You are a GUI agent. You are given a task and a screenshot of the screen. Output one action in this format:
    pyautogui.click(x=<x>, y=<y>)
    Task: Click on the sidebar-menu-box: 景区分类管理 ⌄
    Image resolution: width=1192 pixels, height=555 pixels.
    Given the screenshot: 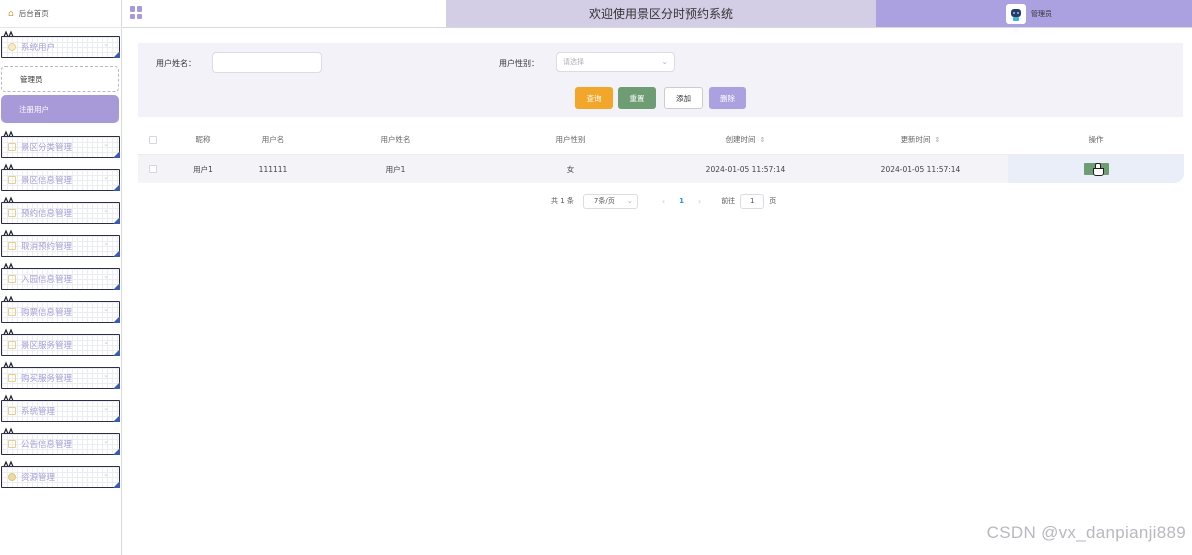 What is the action you would take?
    pyautogui.click(x=60, y=147)
    